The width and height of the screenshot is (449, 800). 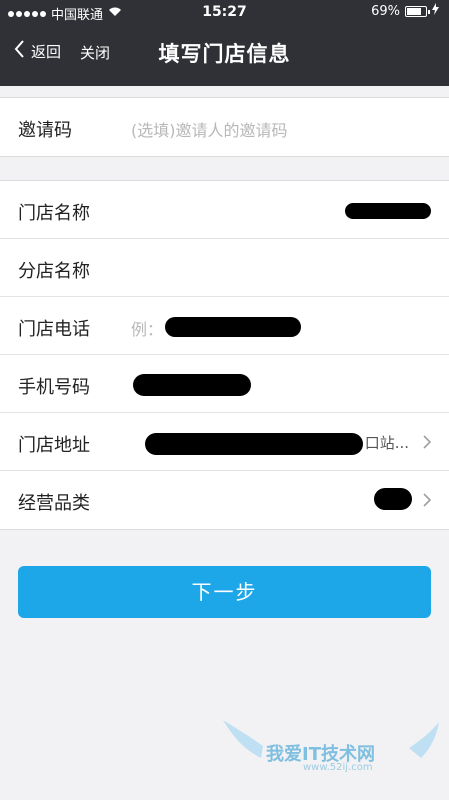 I want to click on store-name-row: 门店名称, so click(x=224, y=210).